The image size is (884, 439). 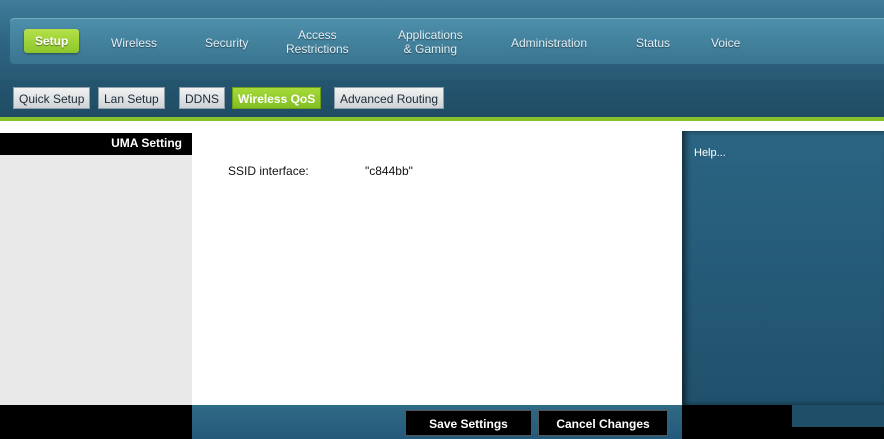 I want to click on sidebar-header: UMA Setting, so click(x=96, y=144).